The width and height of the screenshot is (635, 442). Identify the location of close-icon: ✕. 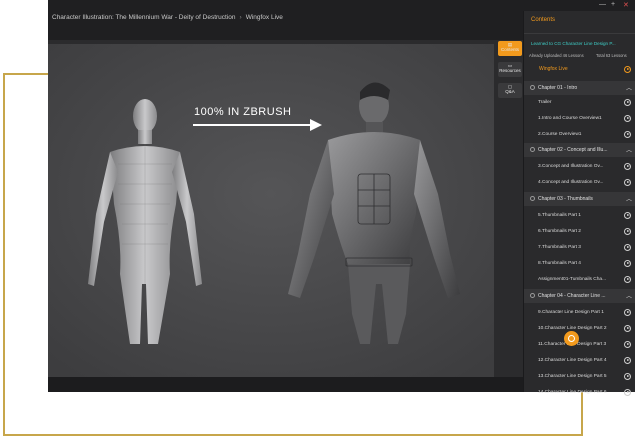
(626, 5).